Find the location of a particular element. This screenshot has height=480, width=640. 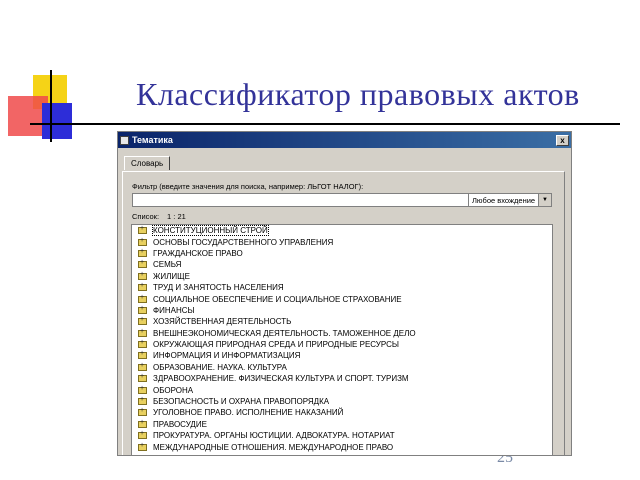

list-count-label: Список: is located at coordinates (146, 216).